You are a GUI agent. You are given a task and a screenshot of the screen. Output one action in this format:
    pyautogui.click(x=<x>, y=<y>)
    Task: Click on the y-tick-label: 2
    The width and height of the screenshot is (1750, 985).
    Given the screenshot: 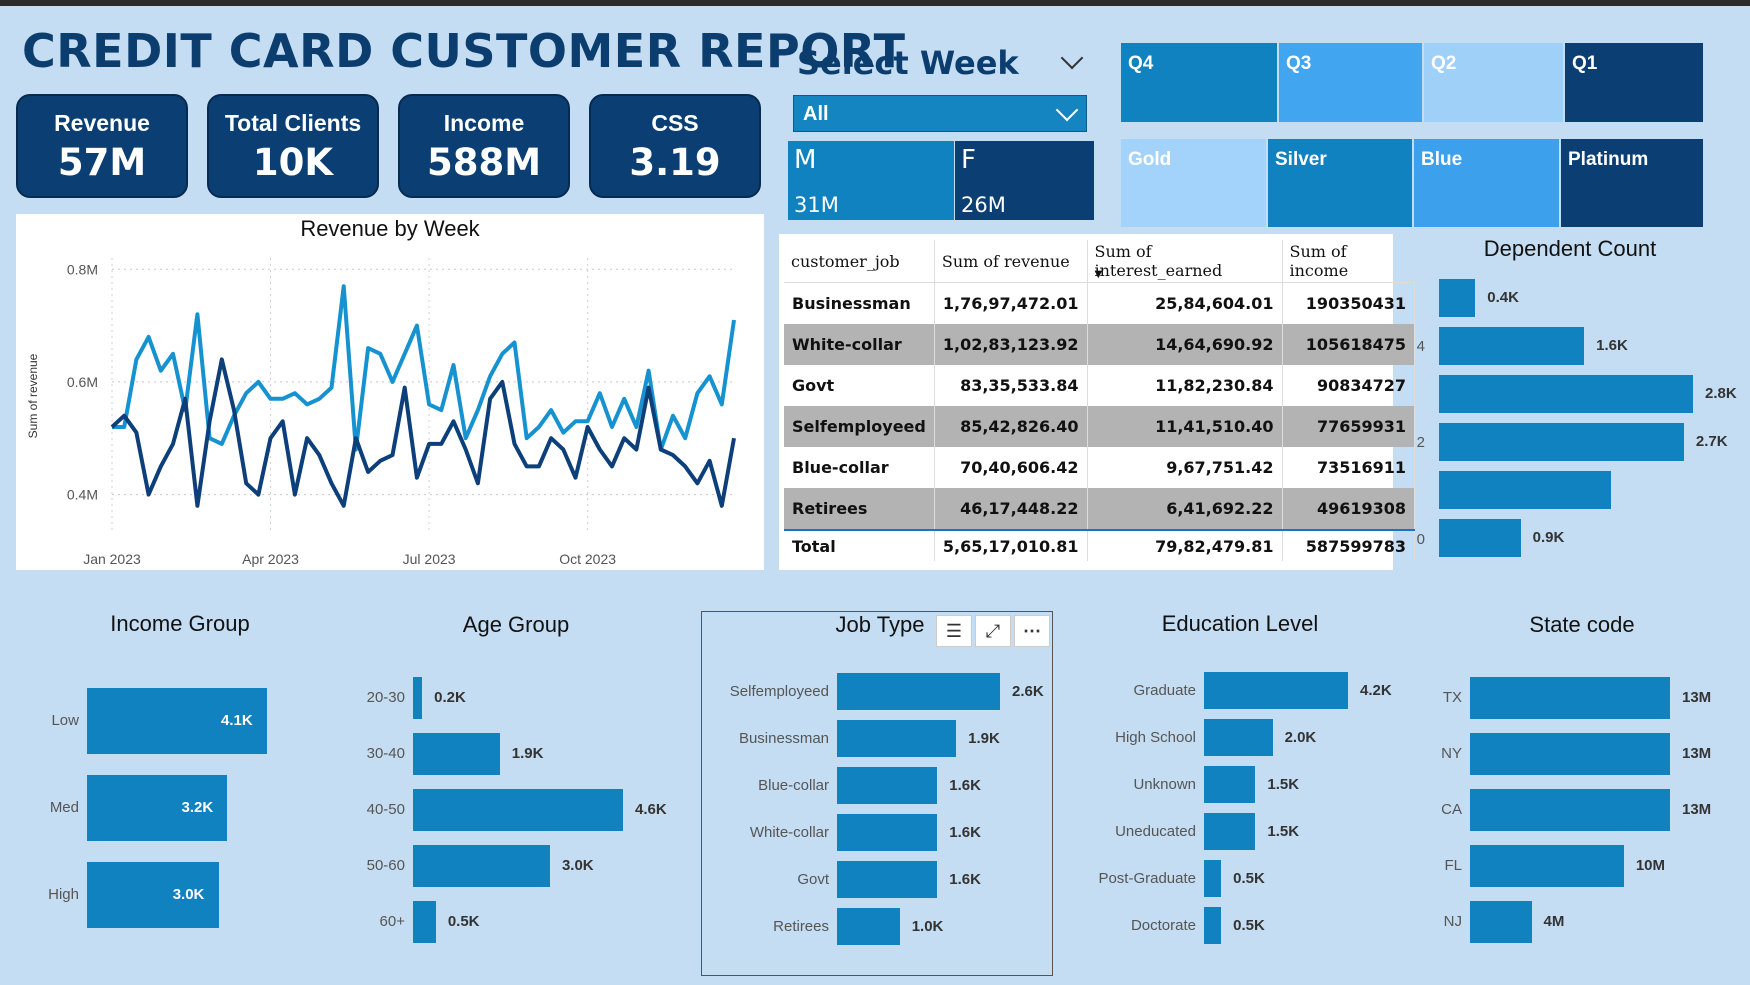 What is the action you would take?
    pyautogui.click(x=1420, y=442)
    